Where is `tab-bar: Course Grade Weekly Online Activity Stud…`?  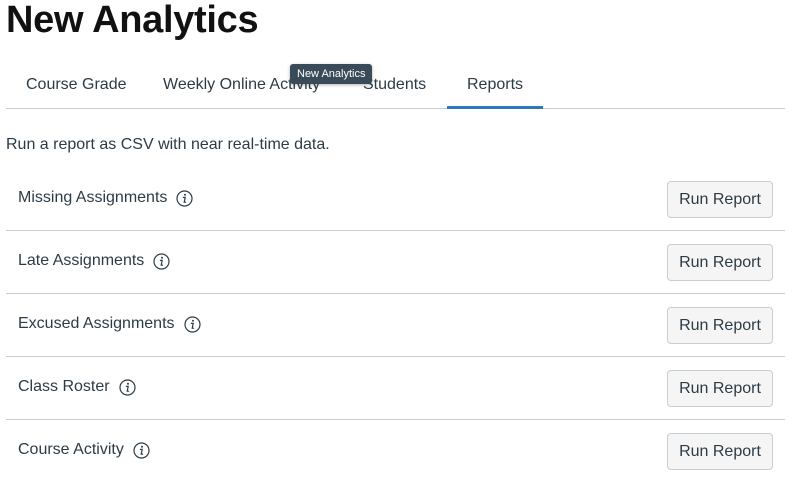
tab-bar: Course Grade Weekly Online Activity Stud… is located at coordinates (395, 86).